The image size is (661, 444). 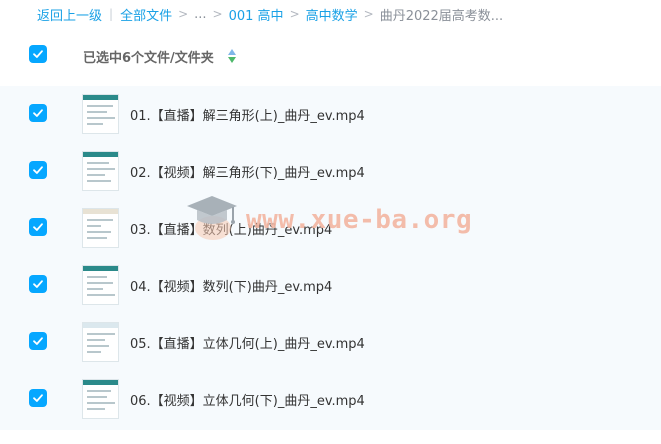 What do you see at coordinates (247, 114) in the screenshot?
I see `file-name: 01.【直播】解三角形(上)_曲丹_ev.mp4` at bounding box center [247, 114].